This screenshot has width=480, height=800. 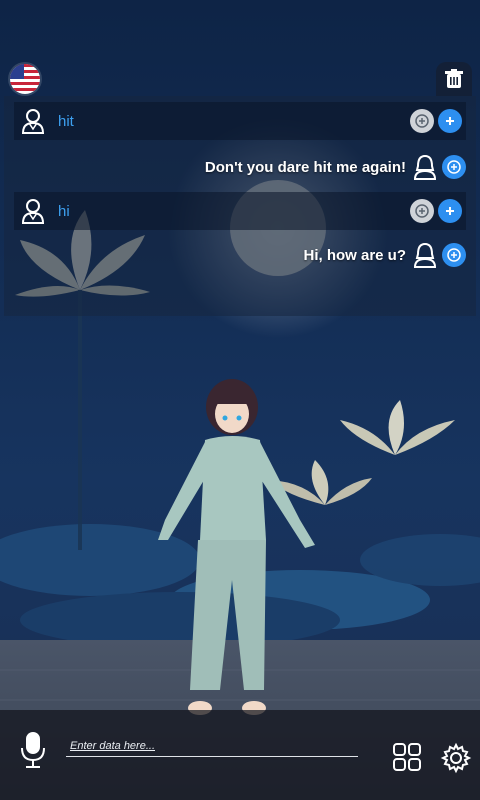 I want to click on trash-icon, so click(x=454, y=78).